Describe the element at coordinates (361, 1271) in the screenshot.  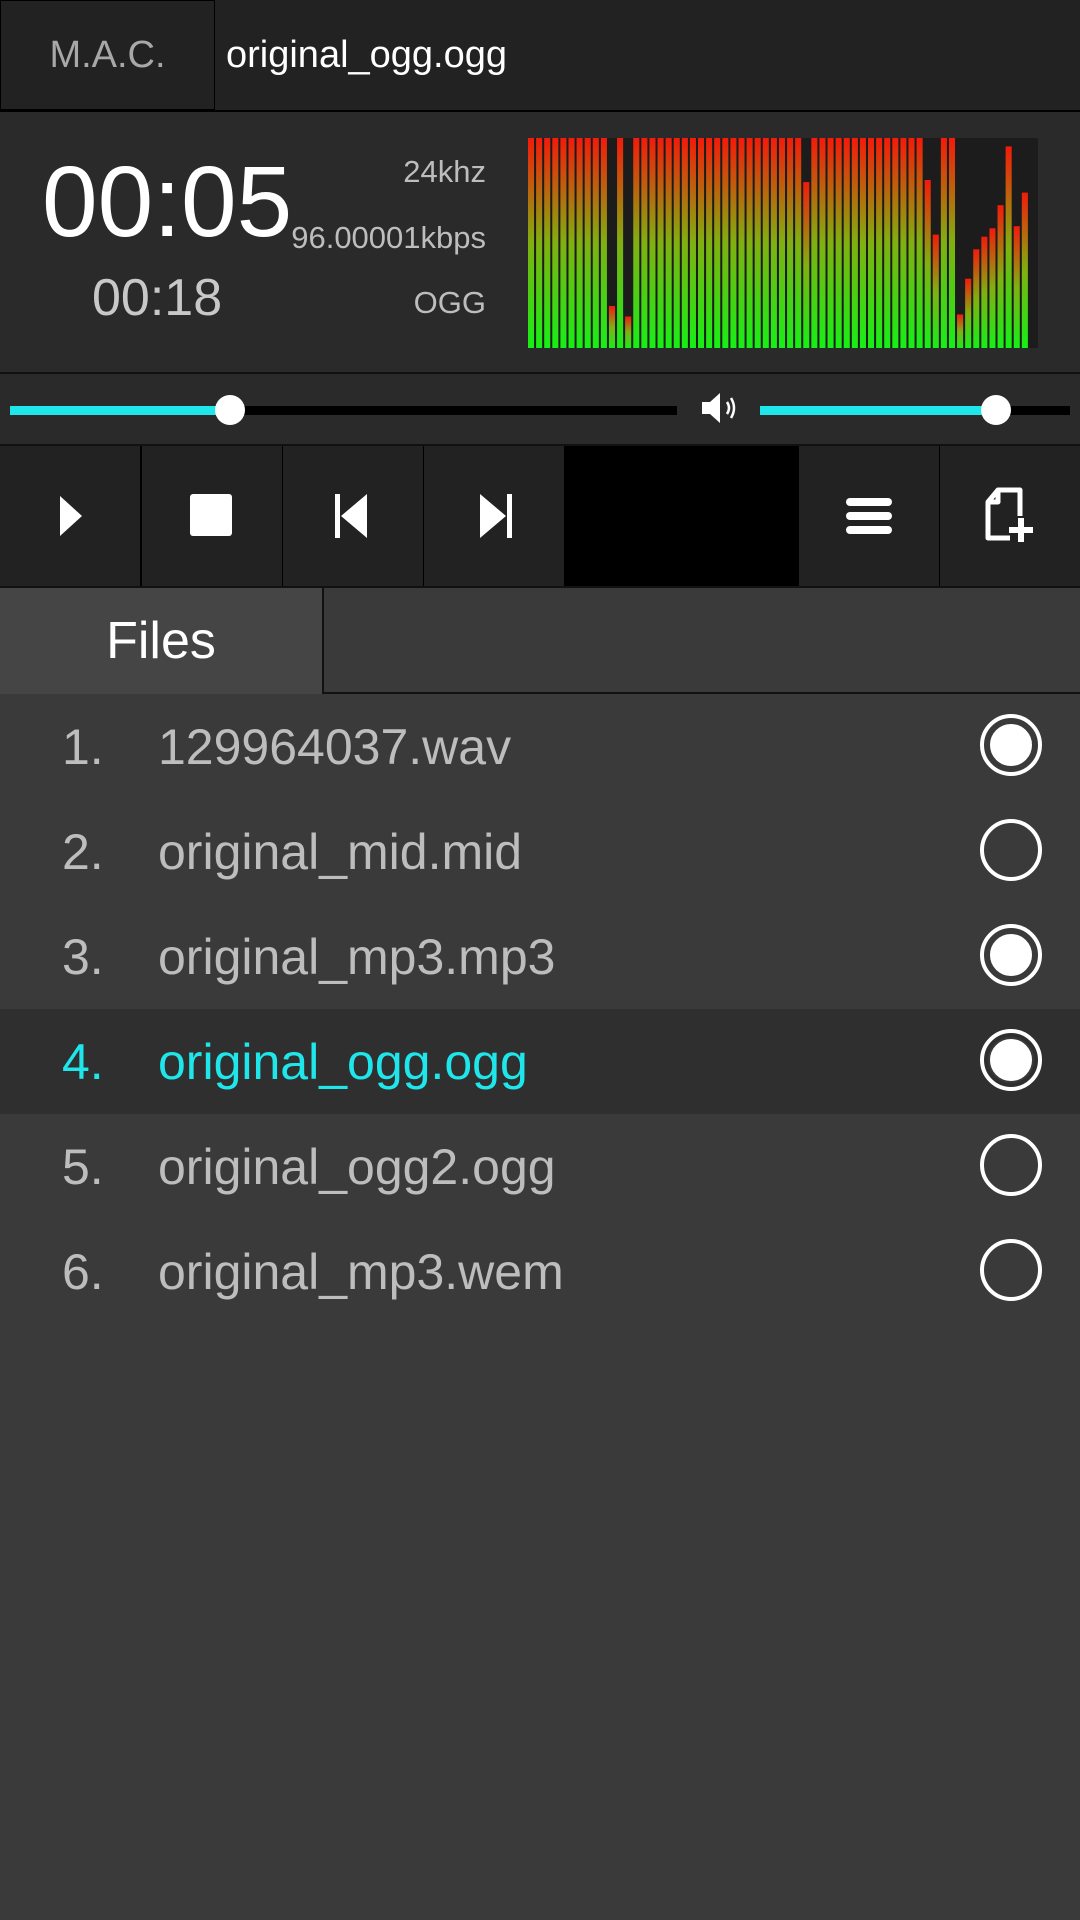
I see `list-item-name: original_mp3.wem` at that location.